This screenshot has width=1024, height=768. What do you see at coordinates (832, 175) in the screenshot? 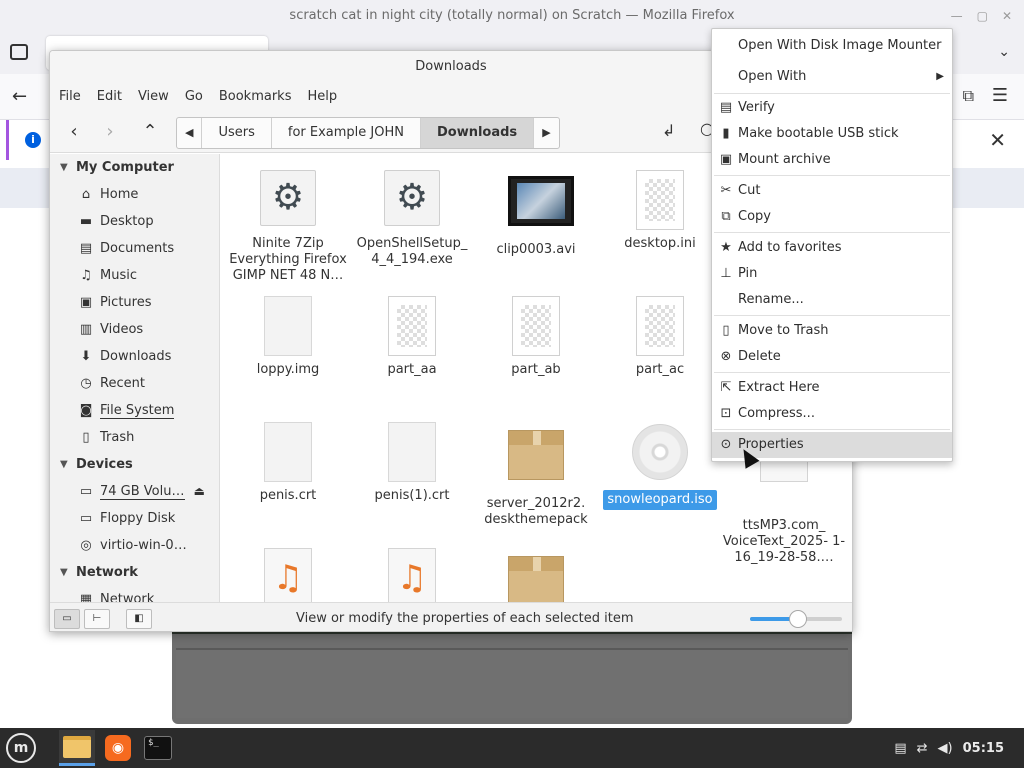
I see `menu-separator` at bounding box center [832, 175].